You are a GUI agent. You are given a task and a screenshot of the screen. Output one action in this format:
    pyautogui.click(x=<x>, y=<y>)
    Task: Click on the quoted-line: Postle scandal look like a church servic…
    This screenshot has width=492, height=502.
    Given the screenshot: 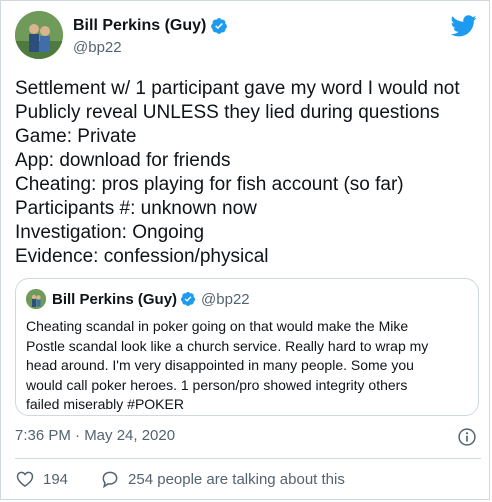 What is the action you would take?
    pyautogui.click(x=227, y=345)
    